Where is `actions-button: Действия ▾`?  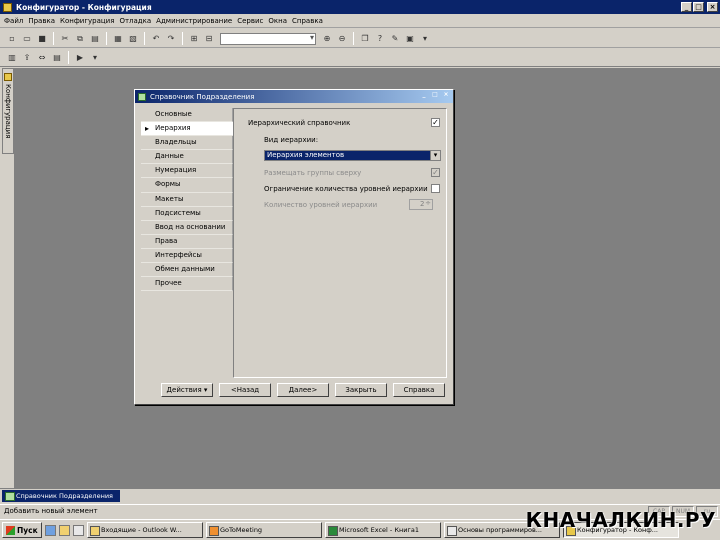
actions-button: Действия ▾ is located at coordinates (187, 390).